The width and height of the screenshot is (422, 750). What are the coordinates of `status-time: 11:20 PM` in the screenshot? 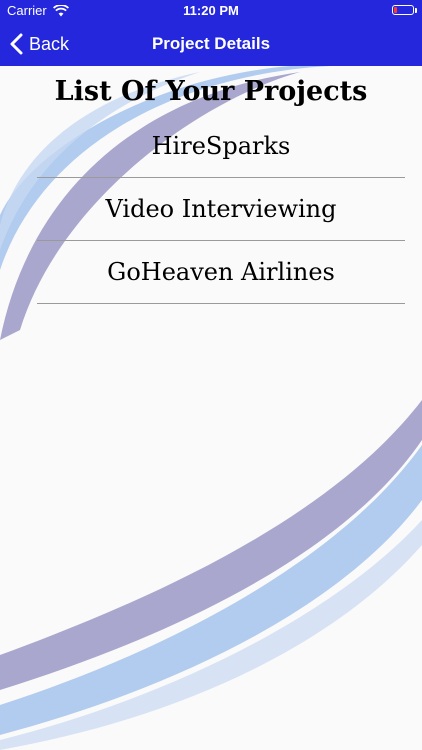 It's located at (211, 10).